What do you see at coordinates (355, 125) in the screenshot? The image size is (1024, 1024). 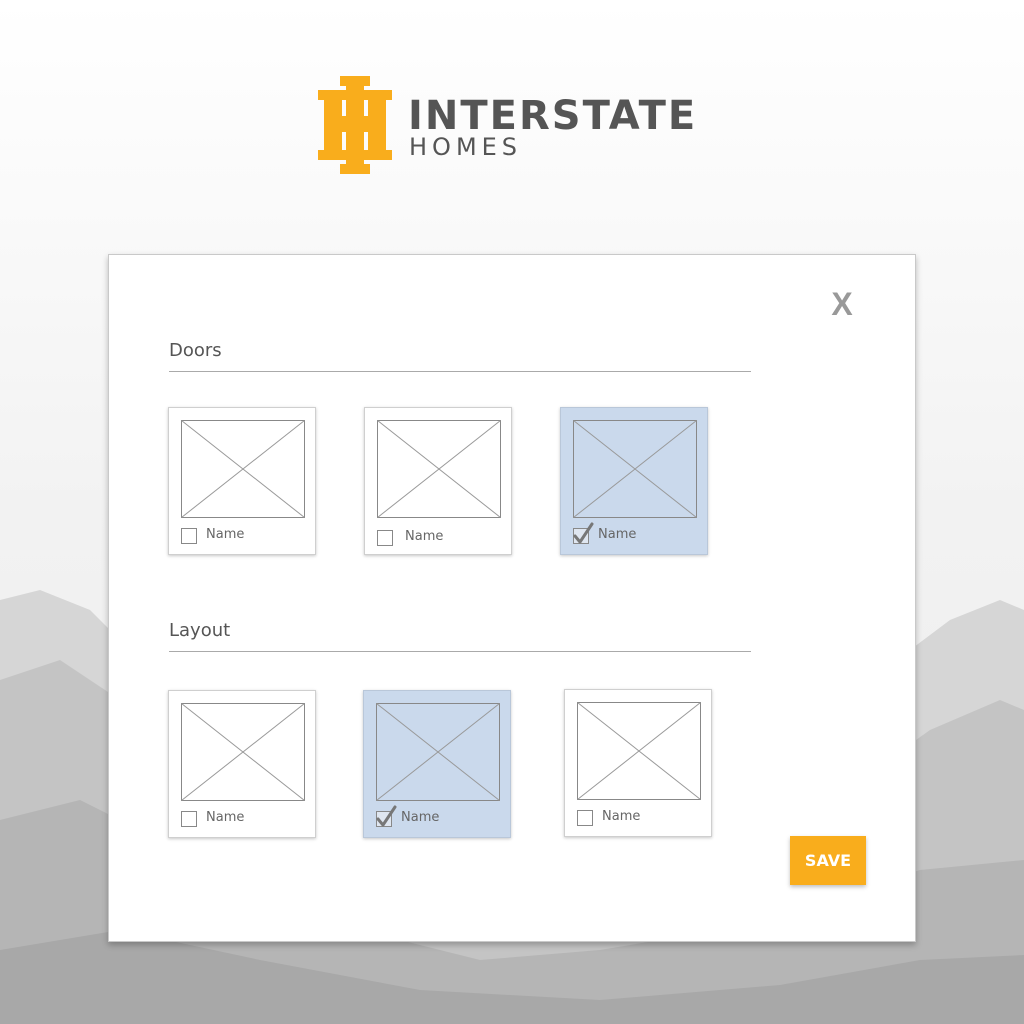 I see `interstate-homes-logo-icon` at bounding box center [355, 125].